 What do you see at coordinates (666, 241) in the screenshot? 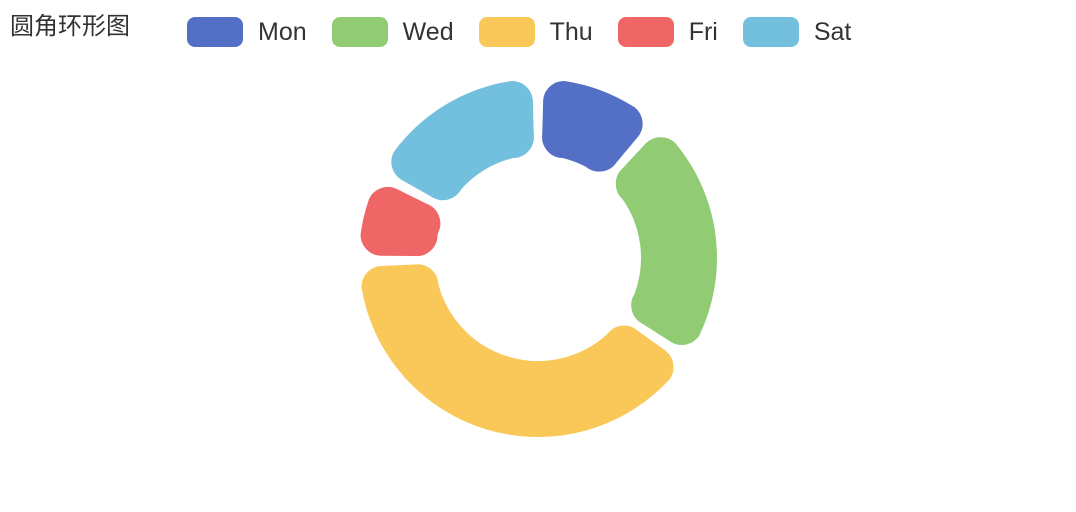
I see `donut-slice-wed` at bounding box center [666, 241].